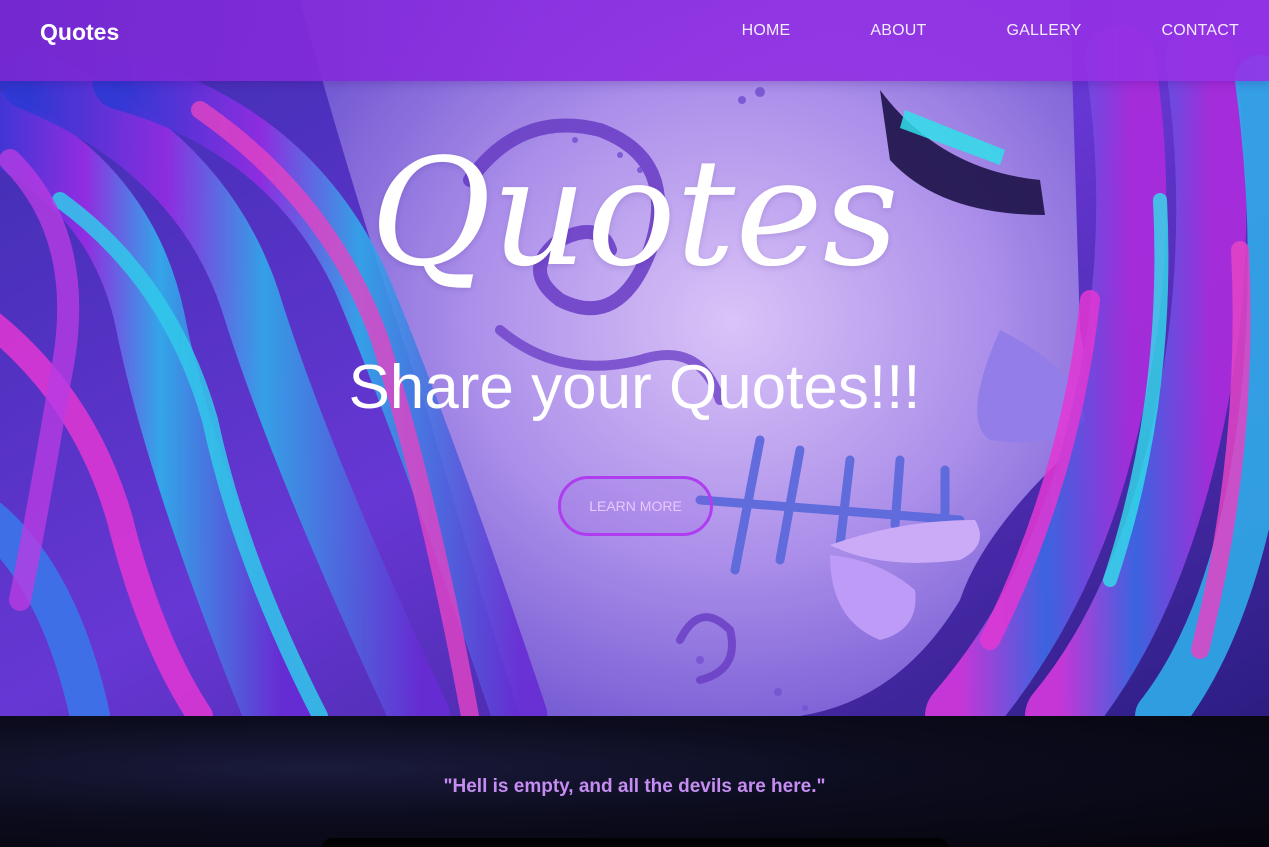  I want to click on nav-link-about: ABOUT, so click(898, 31).